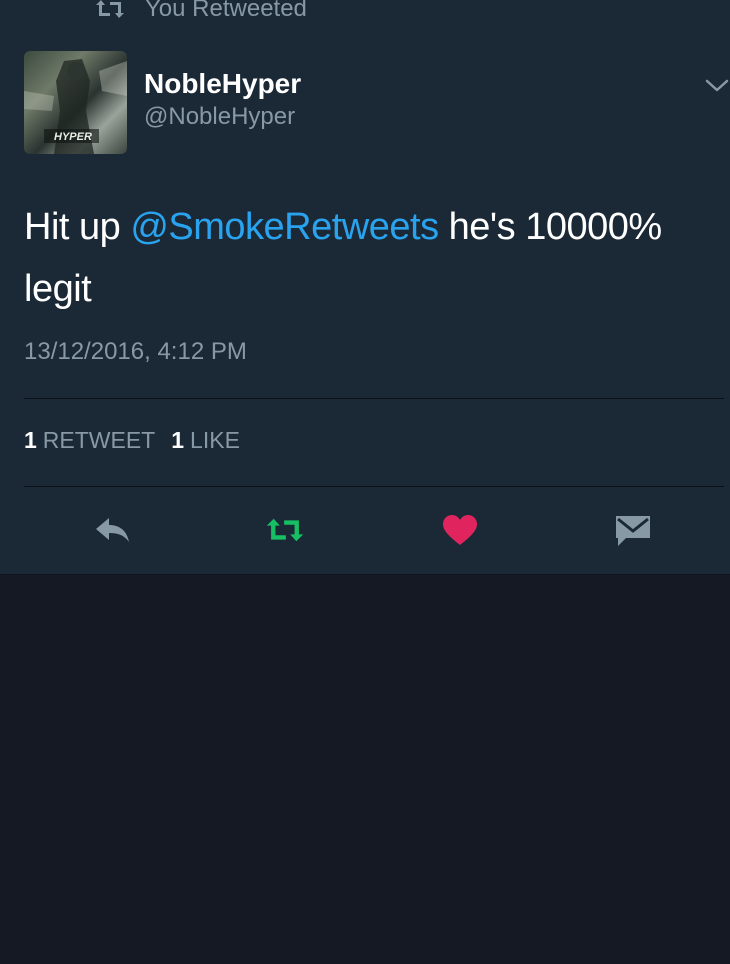 The width and height of the screenshot is (730, 964). What do you see at coordinates (222, 84) in the screenshot?
I see `author-display-name: NobleHyper` at bounding box center [222, 84].